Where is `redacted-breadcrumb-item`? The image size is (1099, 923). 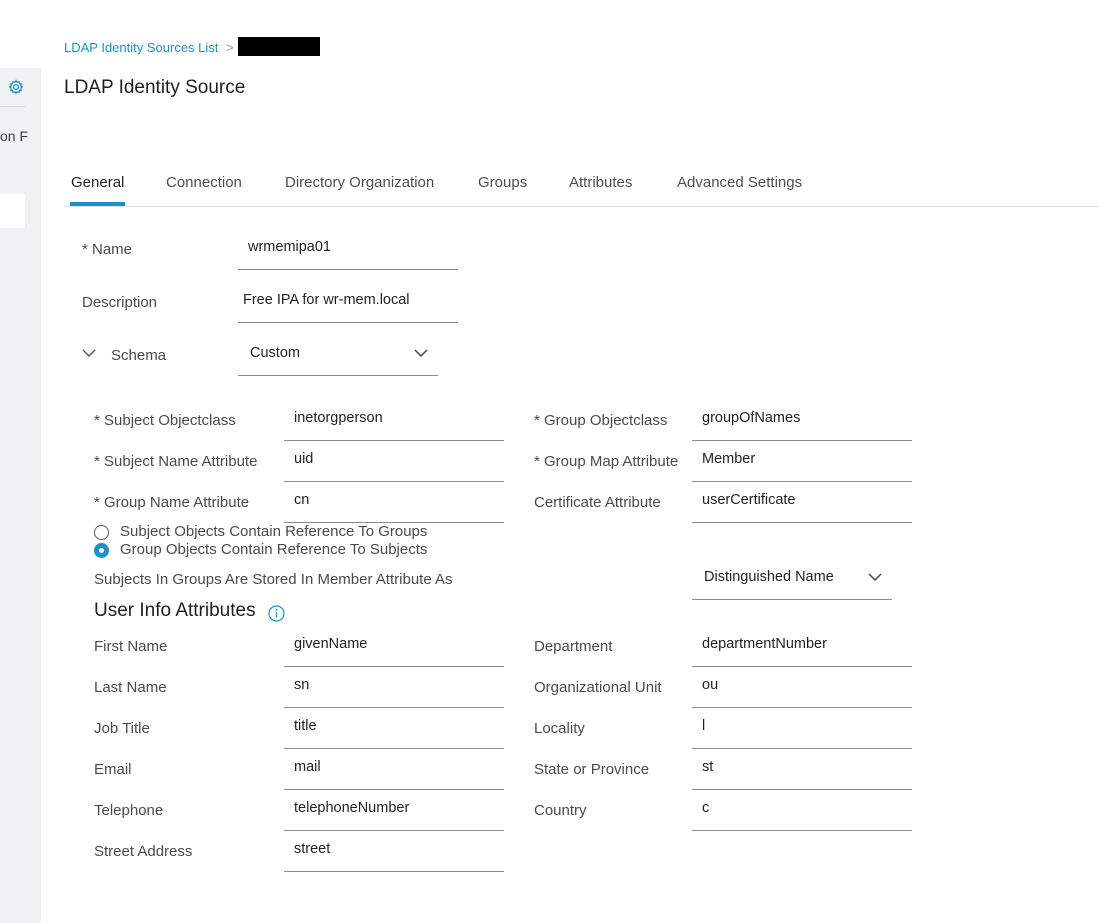
redacted-breadcrumb-item is located at coordinates (279, 46).